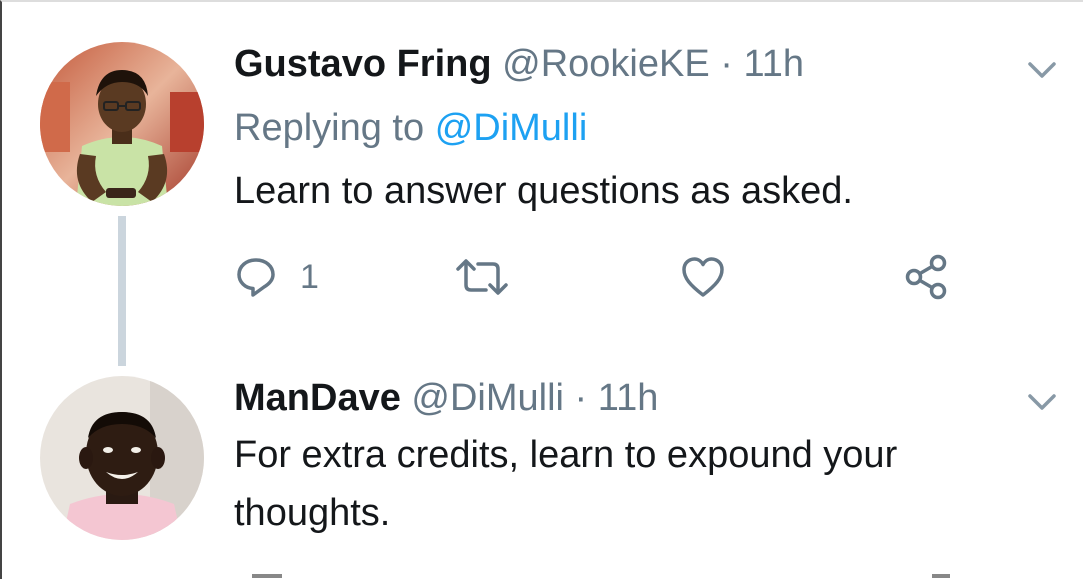 The width and height of the screenshot is (1083, 579). I want to click on like-button, so click(703, 277).